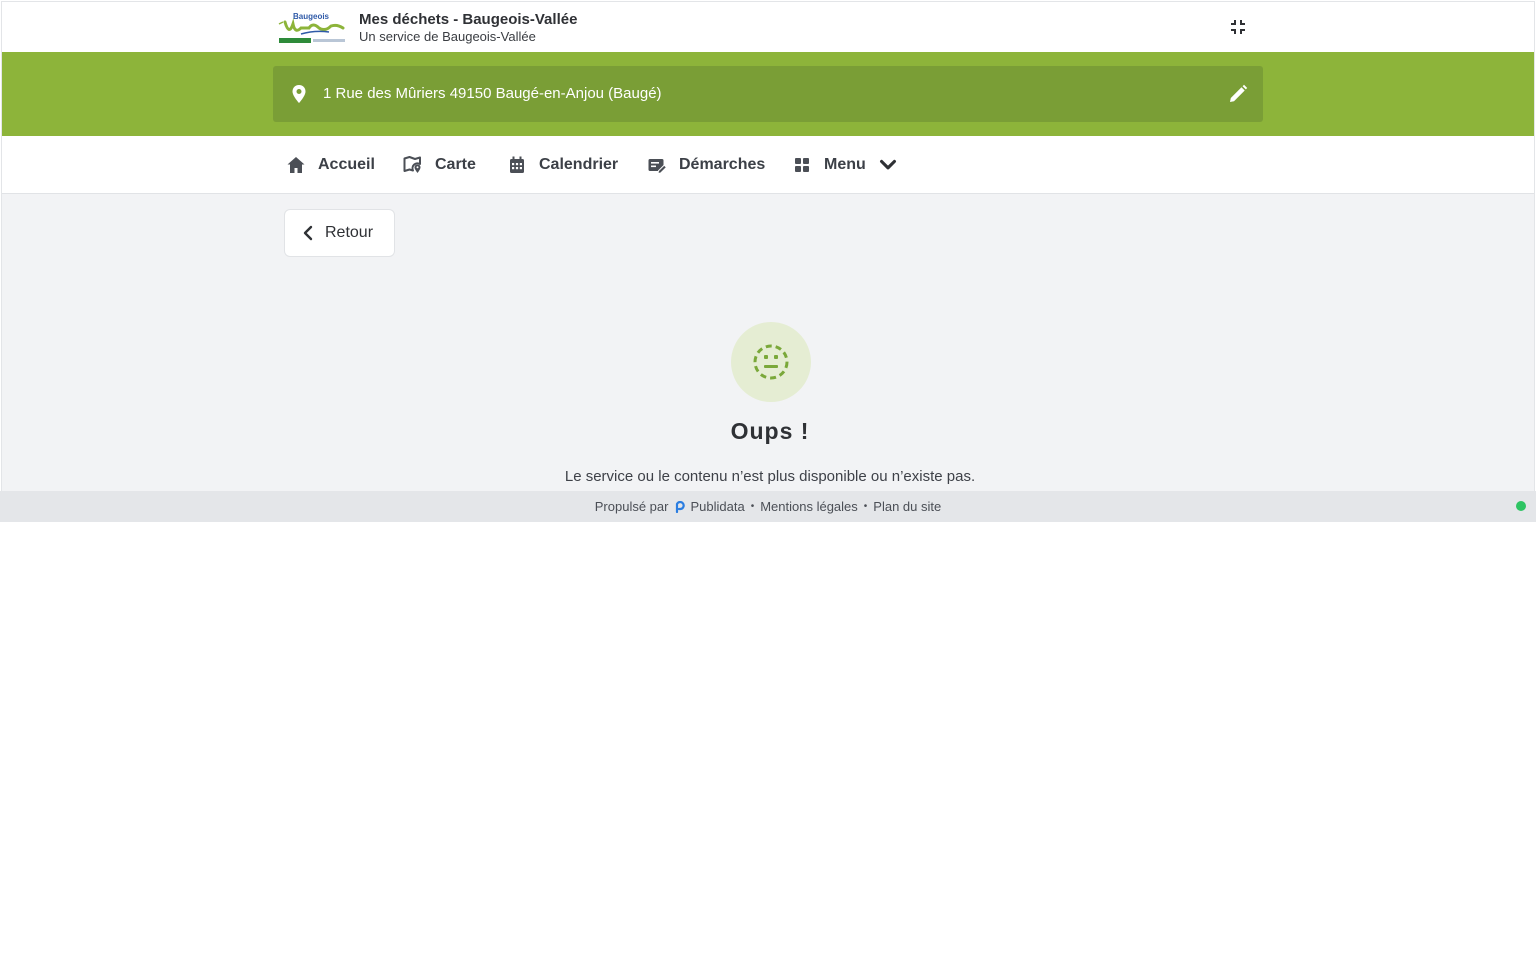  Describe the element at coordinates (447, 36) in the screenshot. I see `app-subtitle: Un service de Baugeois-Vallée` at that location.